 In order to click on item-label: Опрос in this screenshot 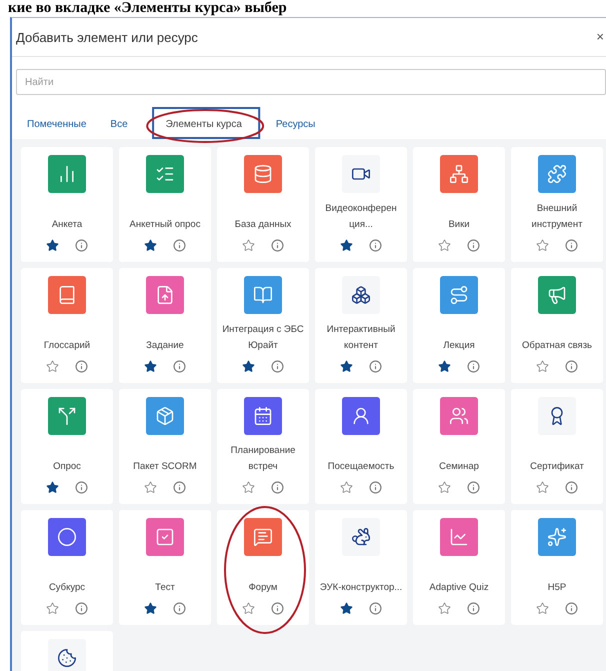, I will do `click(67, 467)`.